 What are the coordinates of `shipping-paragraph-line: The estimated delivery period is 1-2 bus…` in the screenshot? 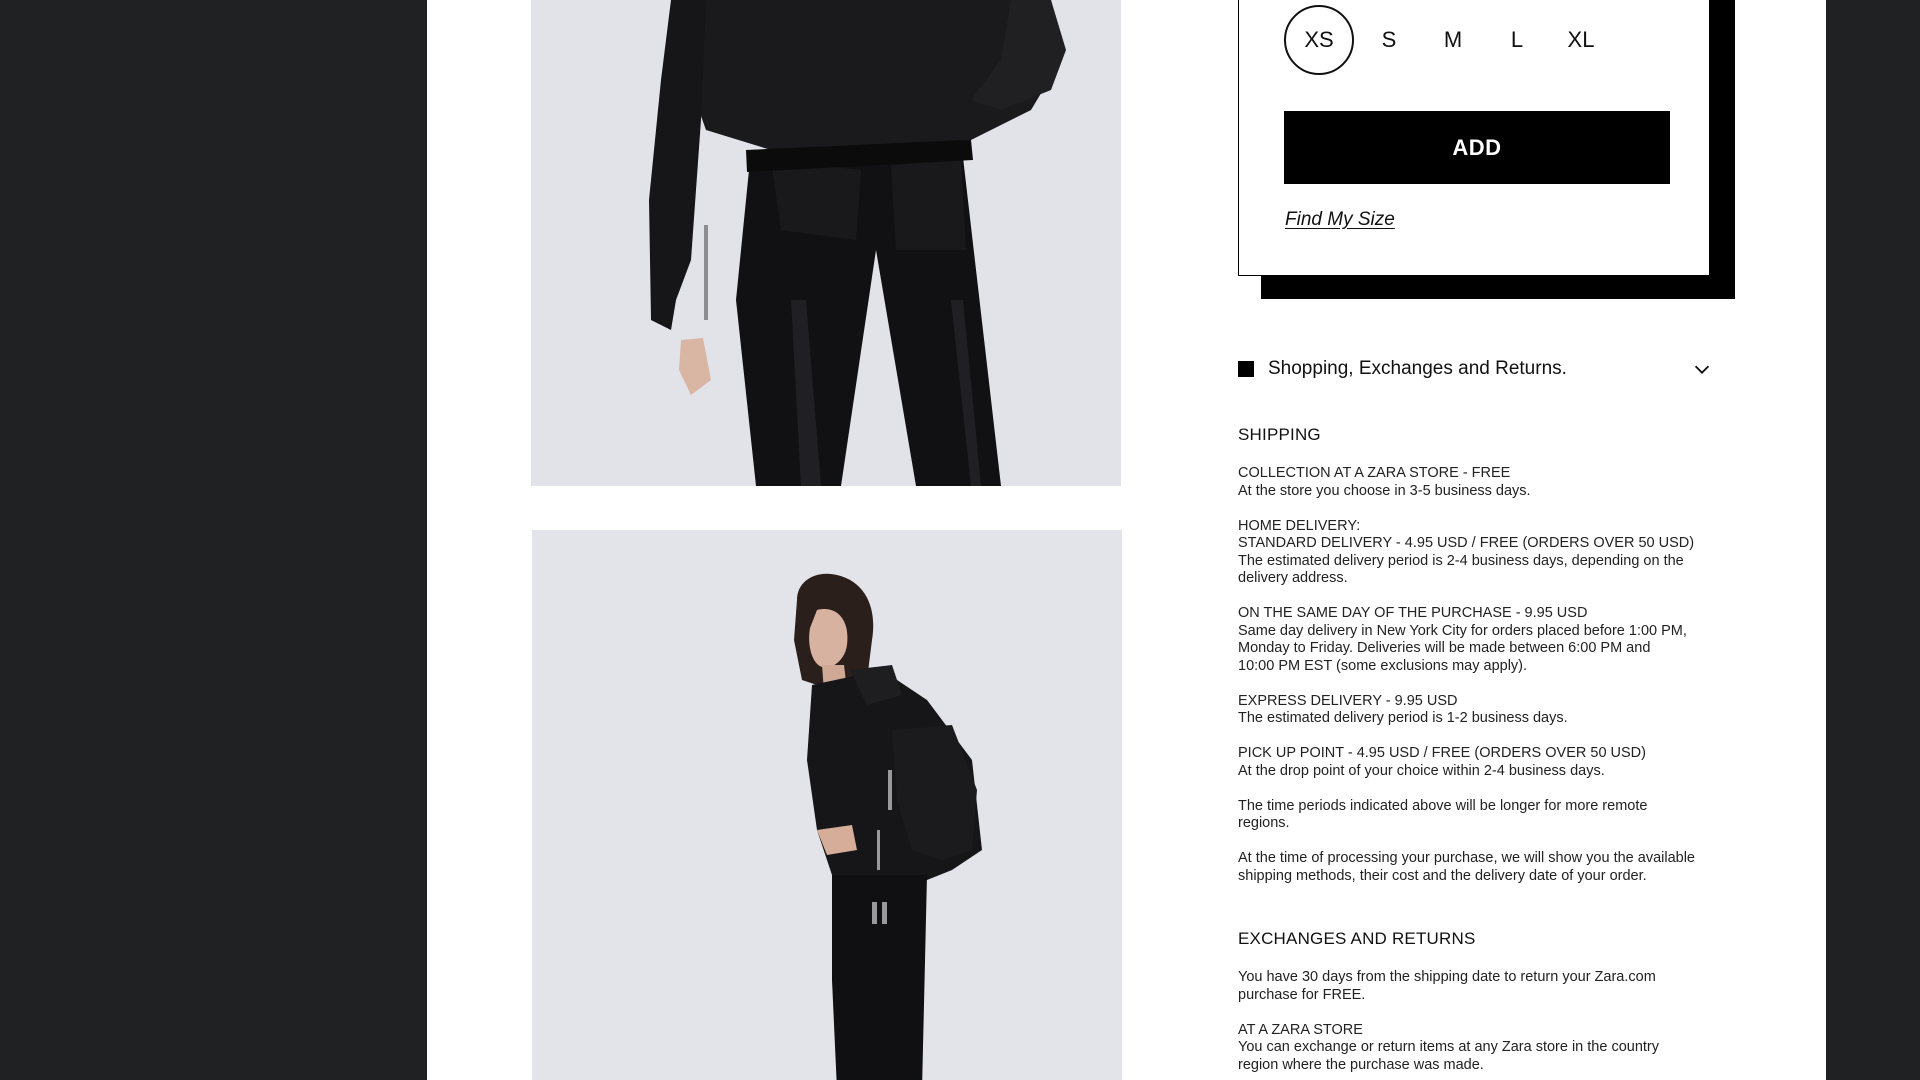 It's located at (1403, 718).